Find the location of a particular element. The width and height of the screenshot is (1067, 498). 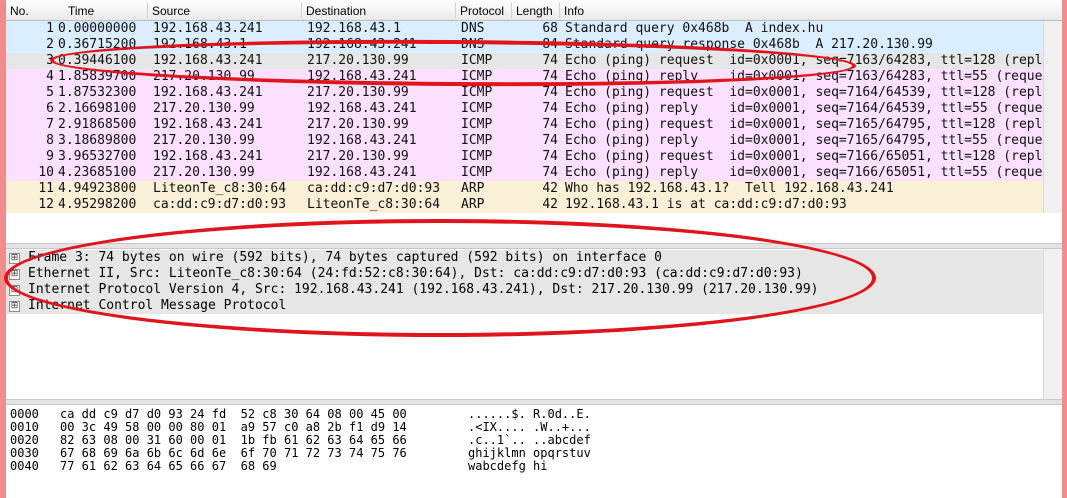

packet-time: 2.16698100 is located at coordinates (97, 108).